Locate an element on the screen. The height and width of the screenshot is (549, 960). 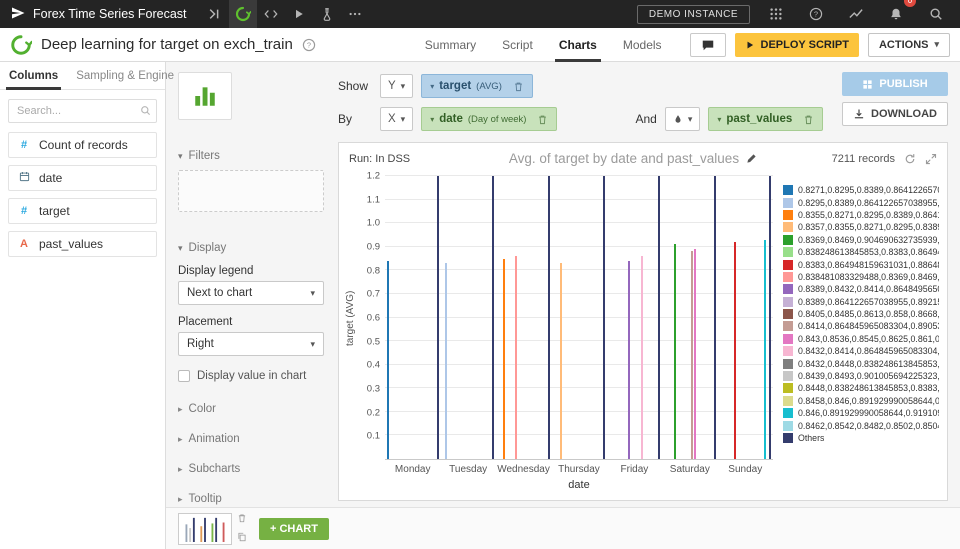
bar-group-friday is located at coordinates (634, 317).